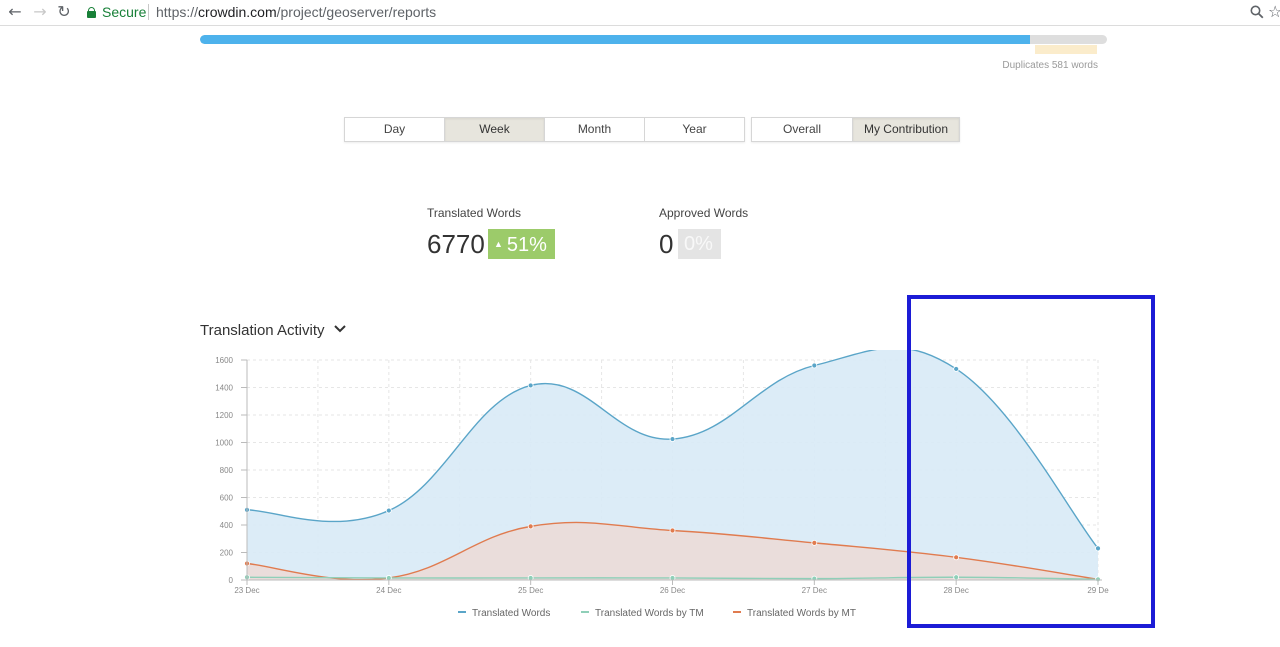  What do you see at coordinates (246, 590) in the screenshot?
I see `x-tick-label: 23 Dec` at bounding box center [246, 590].